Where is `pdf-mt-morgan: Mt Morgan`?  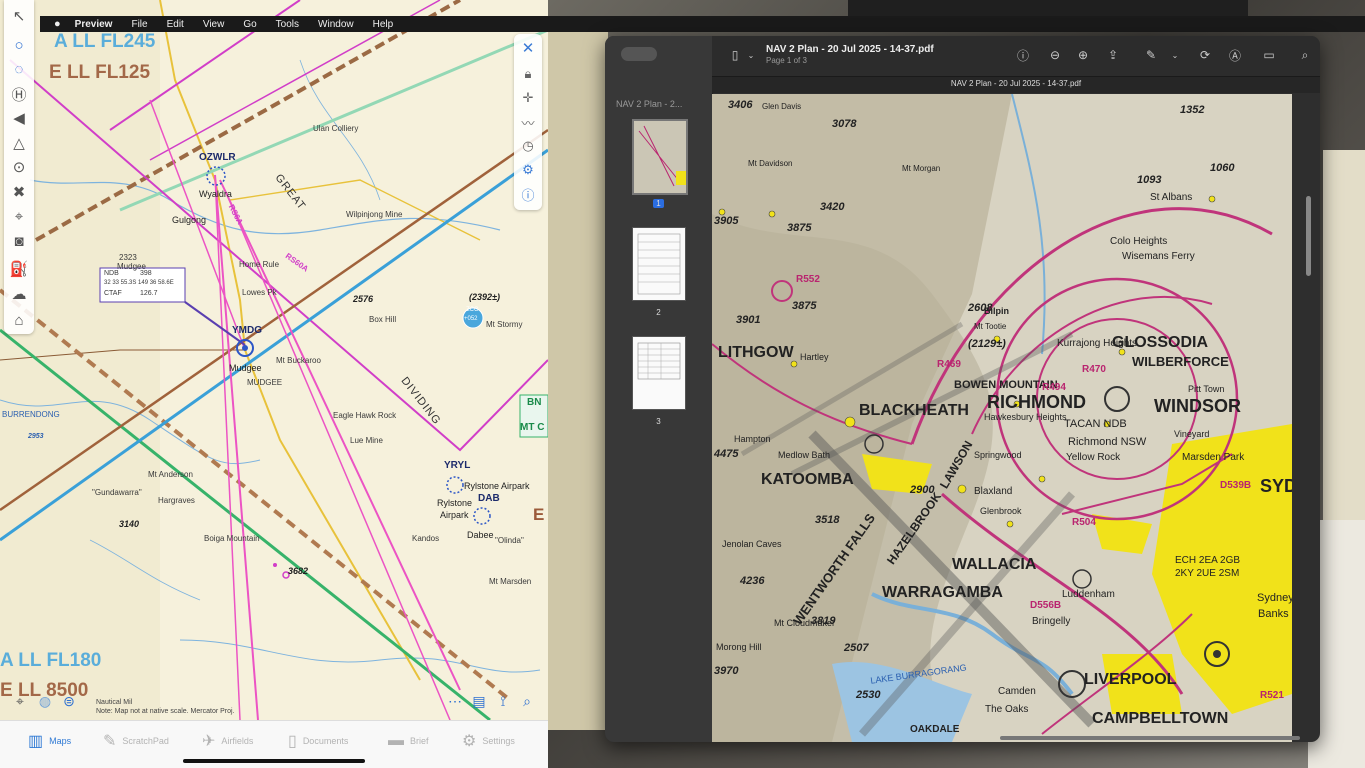 pdf-mt-morgan: Mt Morgan is located at coordinates (921, 168).